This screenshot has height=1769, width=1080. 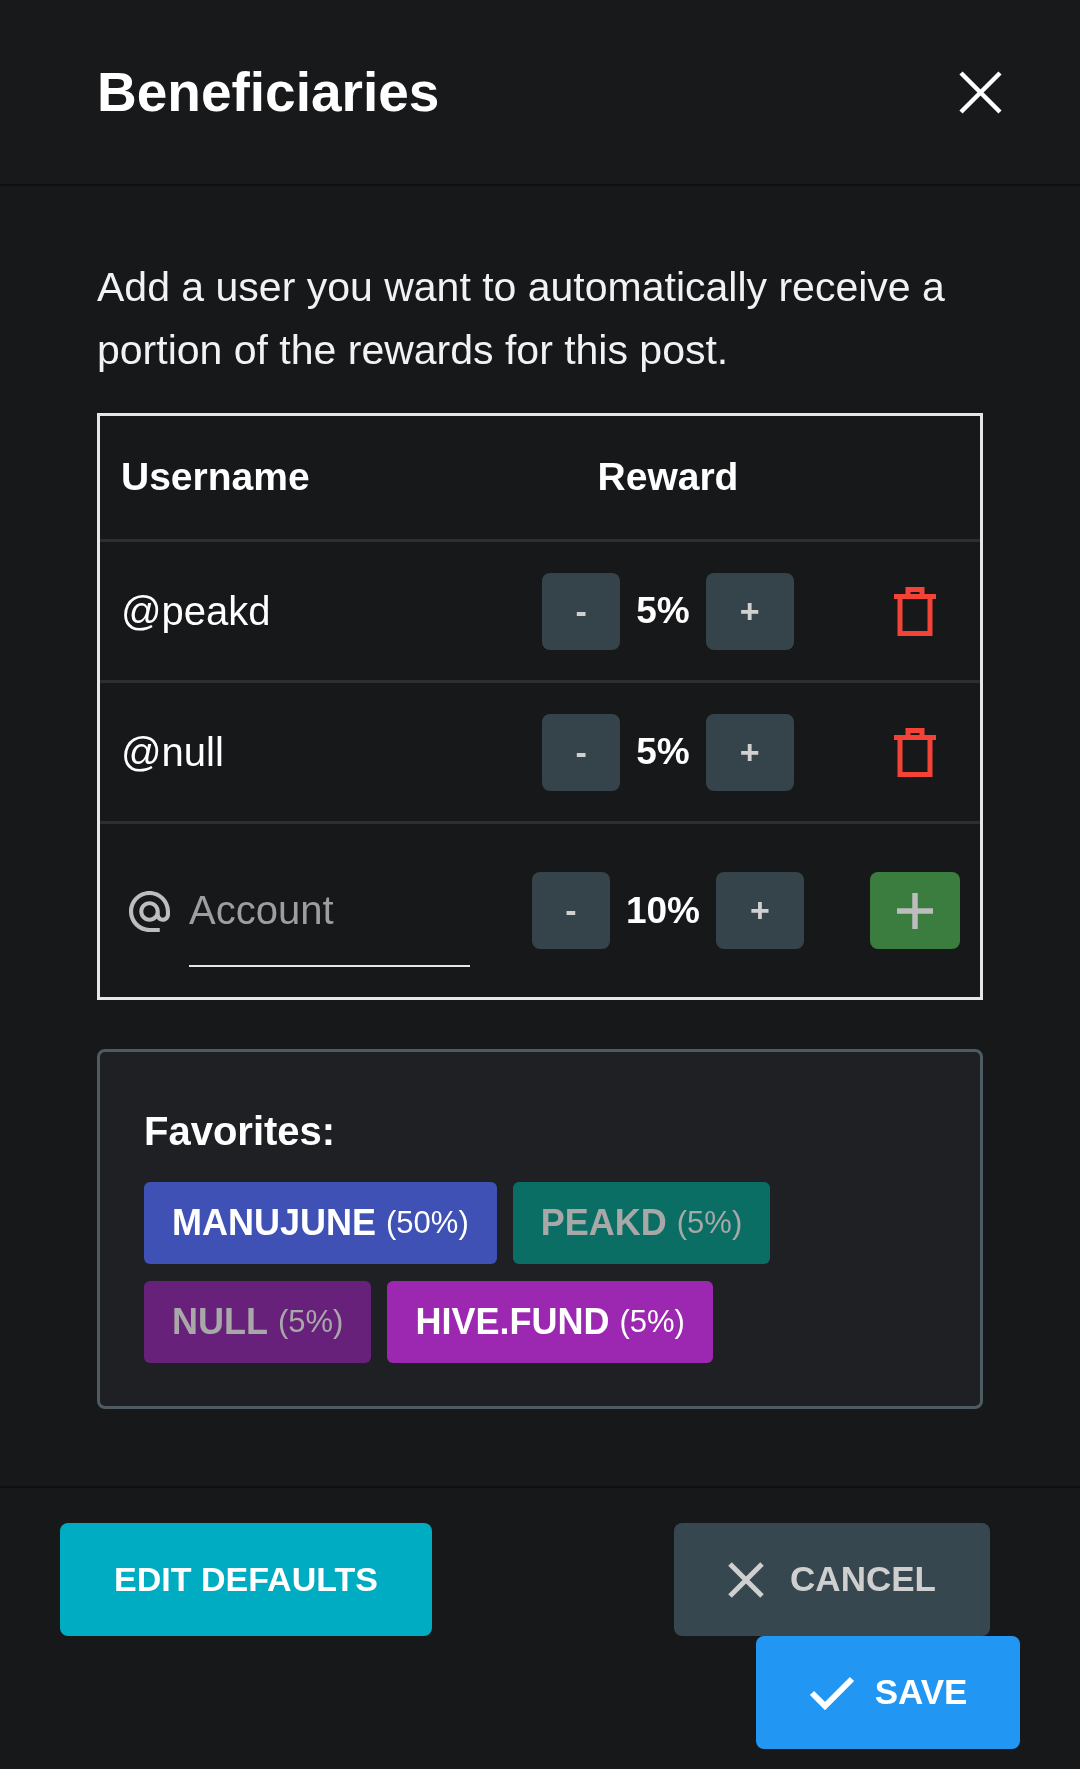 What do you see at coordinates (240, 1131) in the screenshot?
I see `favorites-title: Favorites:` at bounding box center [240, 1131].